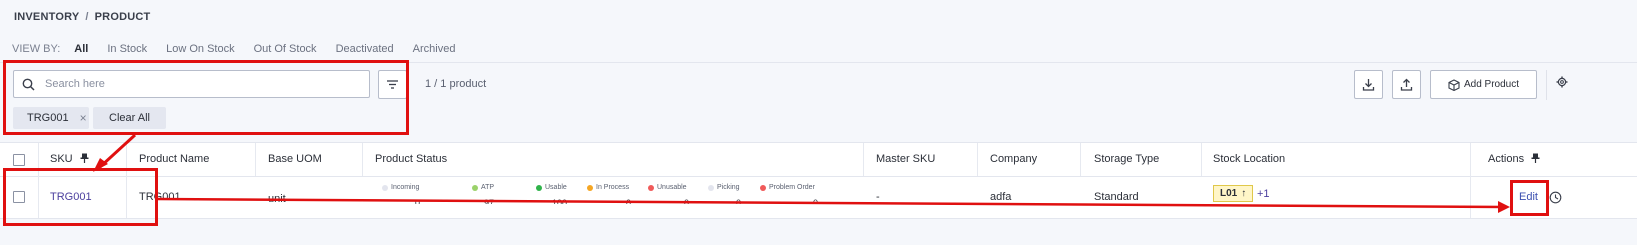 This screenshot has height=245, width=1637. Describe the element at coordinates (1546, 85) in the screenshot. I see `toolbar-divider` at that location.